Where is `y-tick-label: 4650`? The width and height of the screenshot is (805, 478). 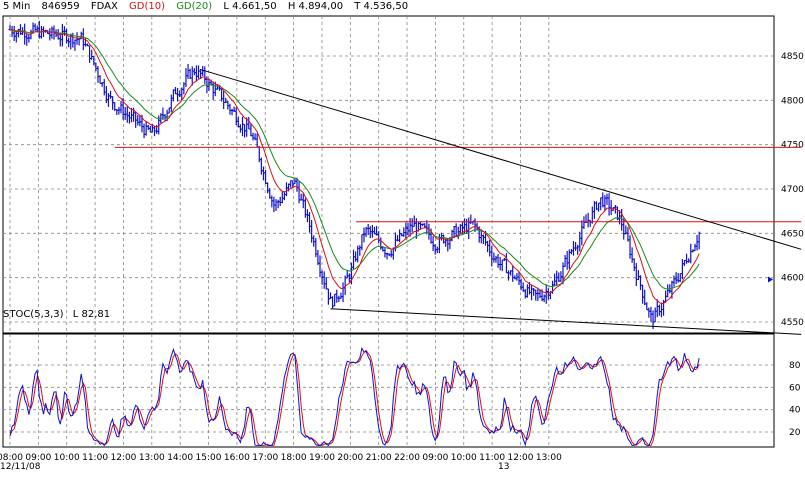 y-tick-label: 4650 is located at coordinates (792, 234).